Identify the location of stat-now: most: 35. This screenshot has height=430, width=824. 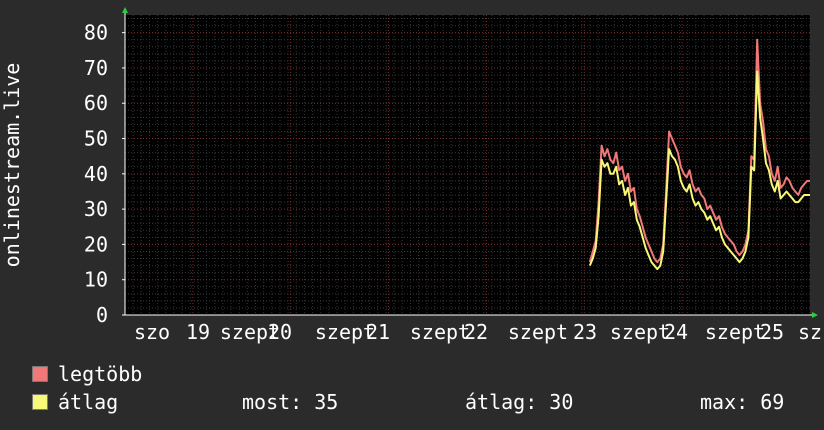
(290, 402).